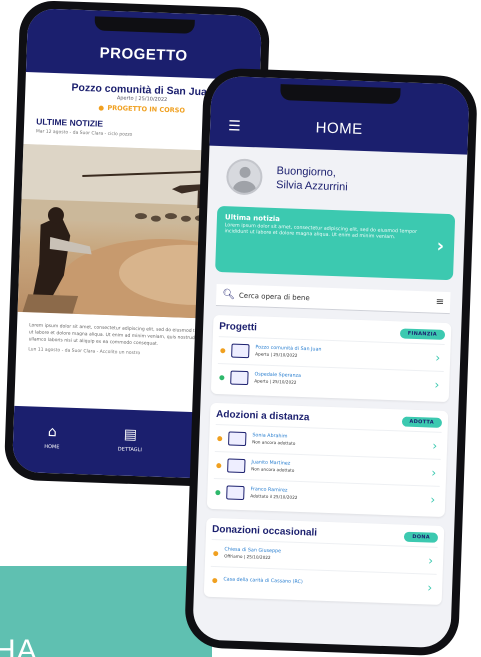 This screenshot has height=657, width=481. Describe the element at coordinates (143, 54) in the screenshot. I see `project-header-title: PROGETTO` at that location.